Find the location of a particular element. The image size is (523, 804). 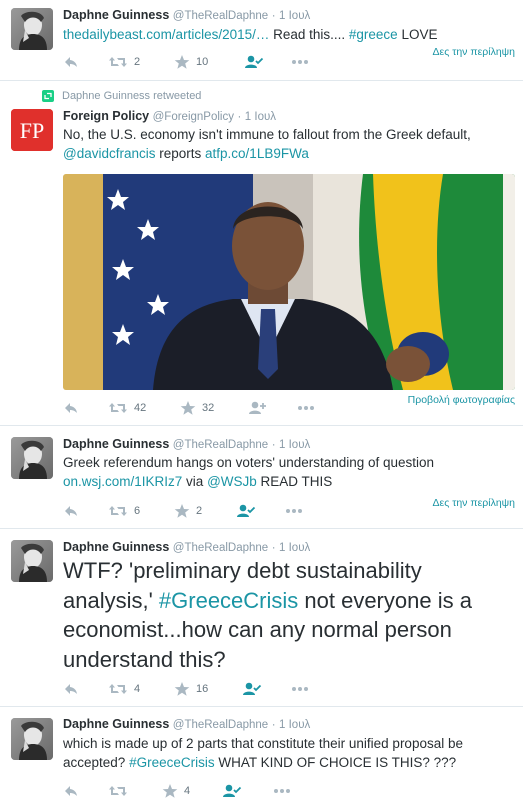

tweet-link: on.wsj.com/1IKRIz7 is located at coordinates (122, 481).